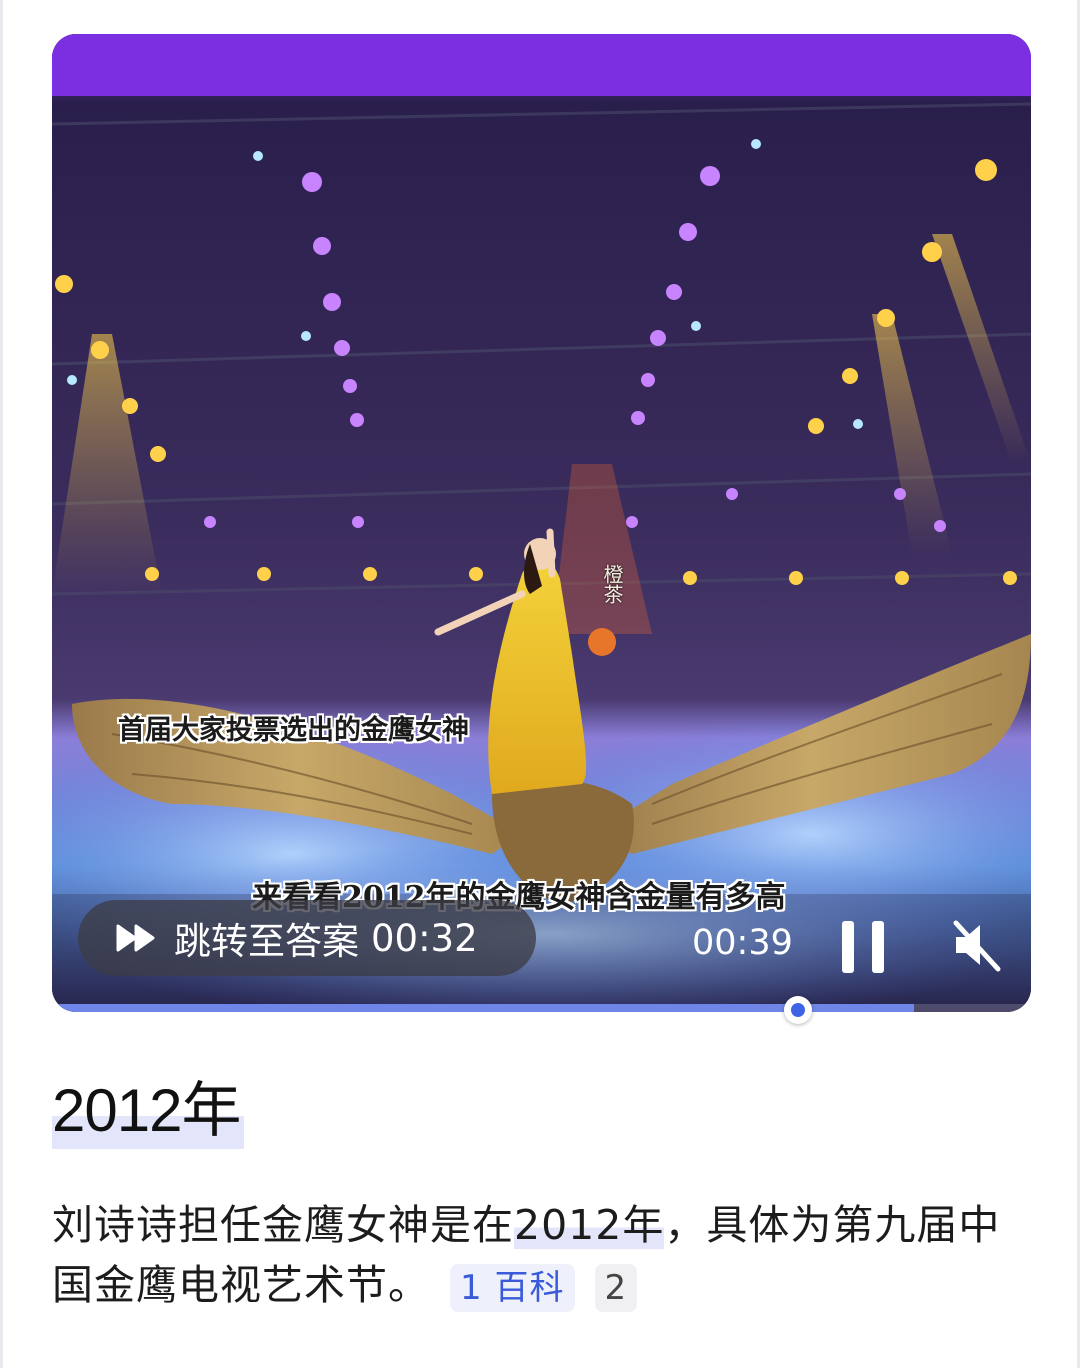  Describe the element at coordinates (541, 1008) in the screenshot. I see `progress-bar` at that location.